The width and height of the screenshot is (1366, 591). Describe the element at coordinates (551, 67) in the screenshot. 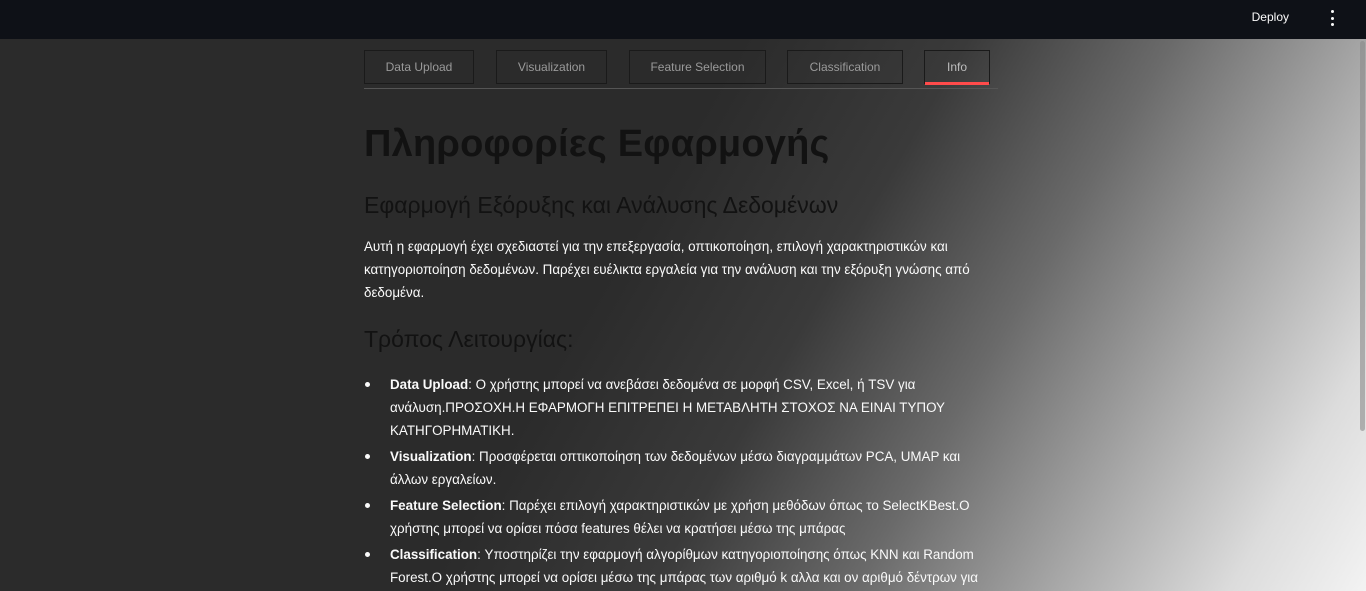

I see `tab-visualization: Visualization` at that location.